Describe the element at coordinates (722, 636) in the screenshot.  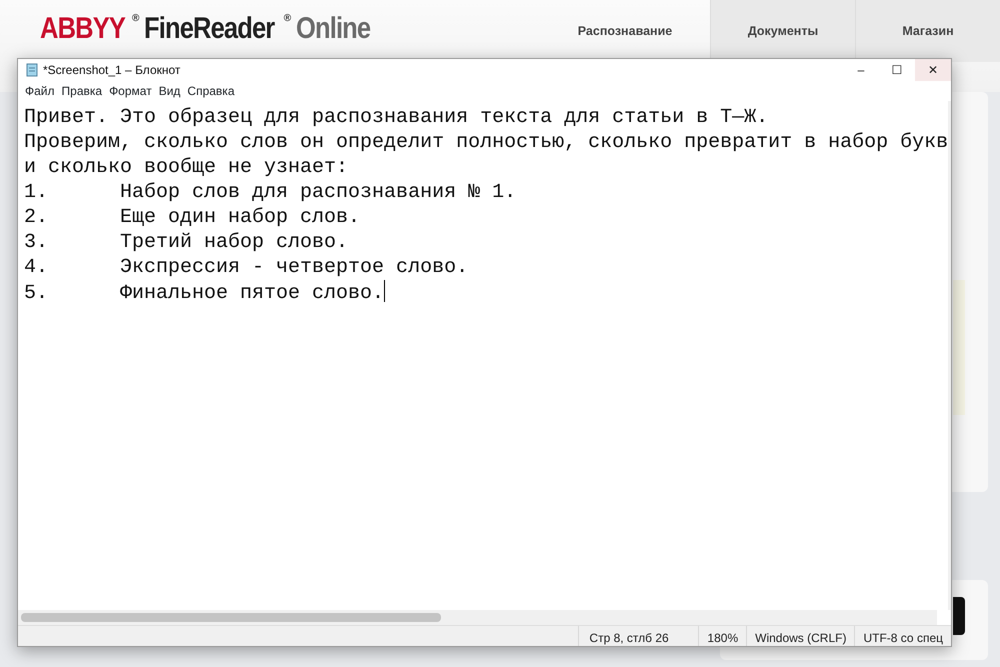
I see `status-text: 180%` at that location.